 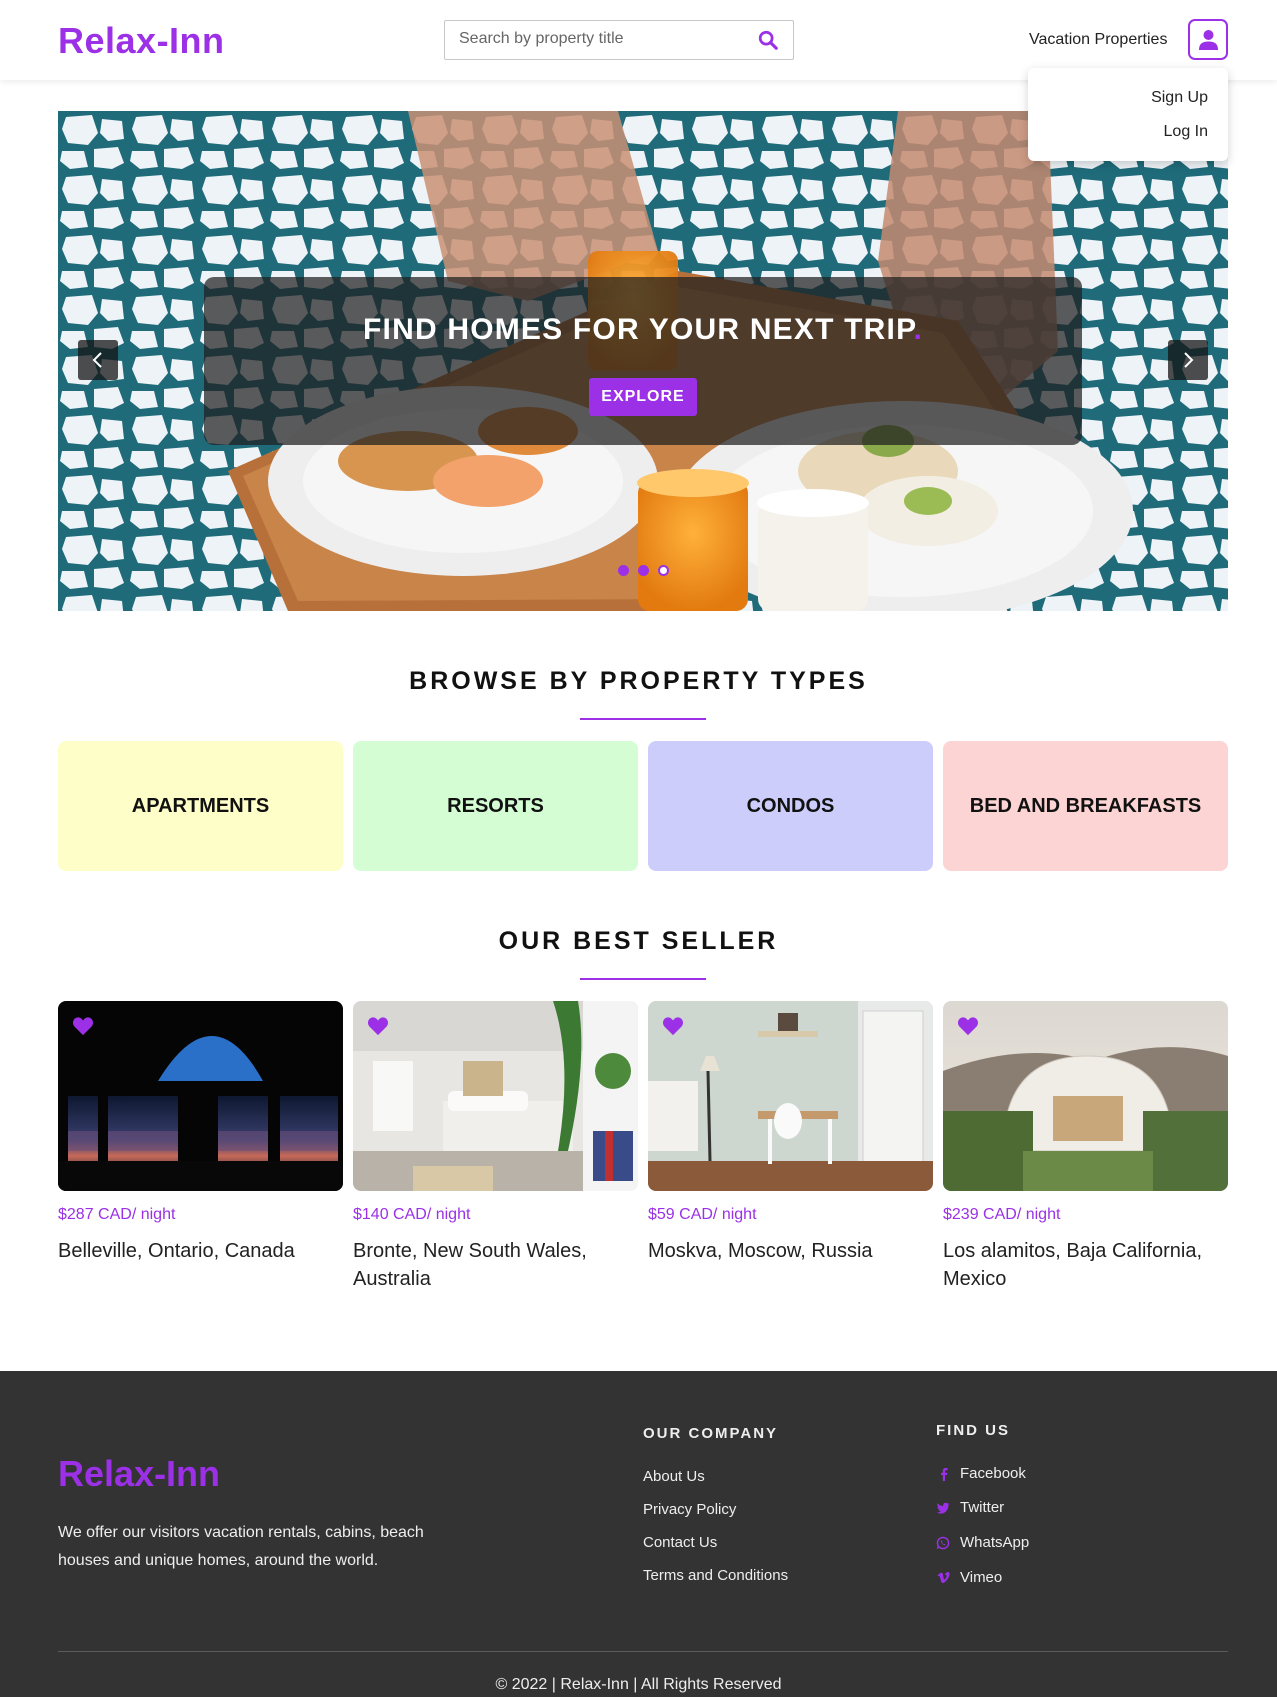 What do you see at coordinates (994, 1542) in the screenshot?
I see `social-link-whatsapp: WhatsApp` at bounding box center [994, 1542].